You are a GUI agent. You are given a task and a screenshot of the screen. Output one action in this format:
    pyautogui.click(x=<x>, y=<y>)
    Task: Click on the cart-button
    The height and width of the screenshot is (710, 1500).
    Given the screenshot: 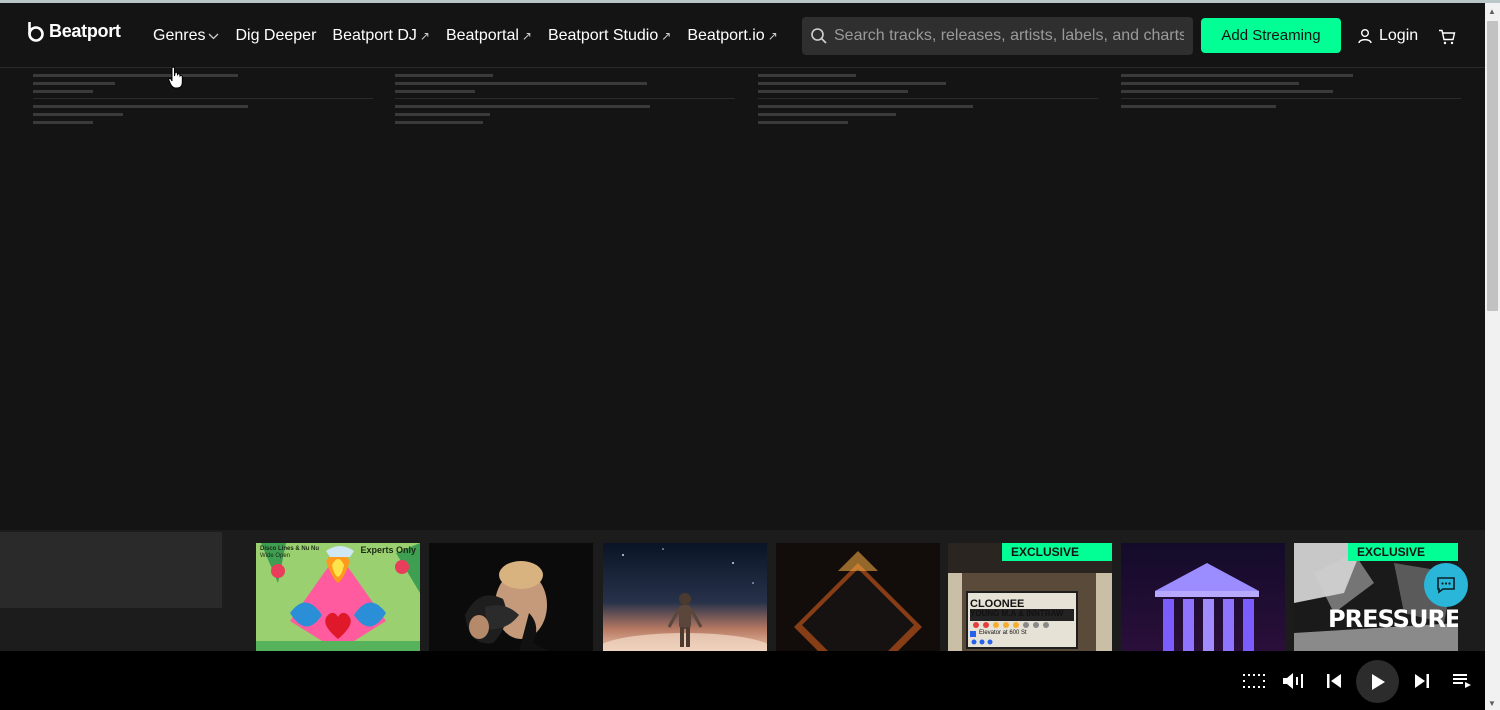 What is the action you would take?
    pyautogui.click(x=1447, y=39)
    